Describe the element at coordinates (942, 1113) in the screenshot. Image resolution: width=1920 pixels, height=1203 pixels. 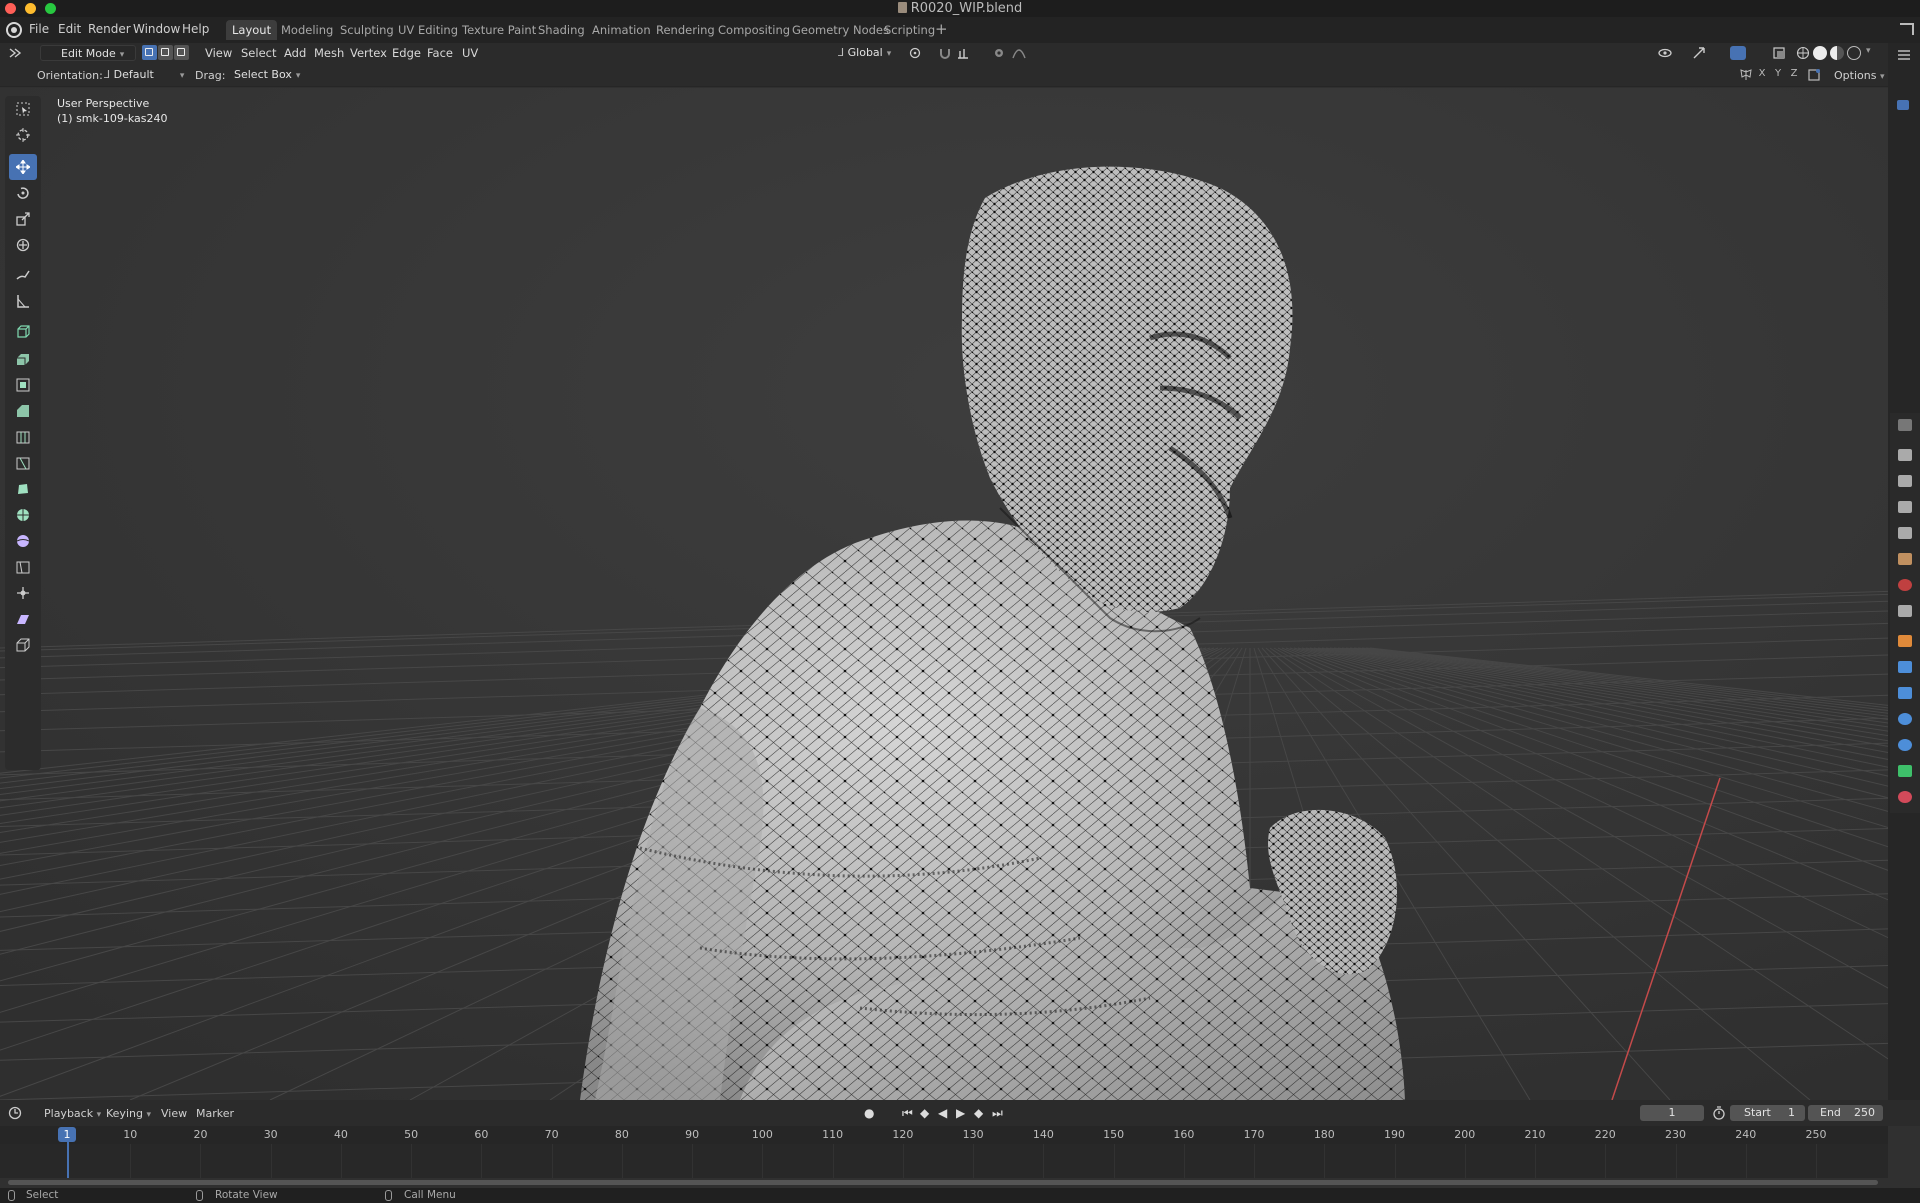
I see `play-reverse-icon: ◀` at that location.